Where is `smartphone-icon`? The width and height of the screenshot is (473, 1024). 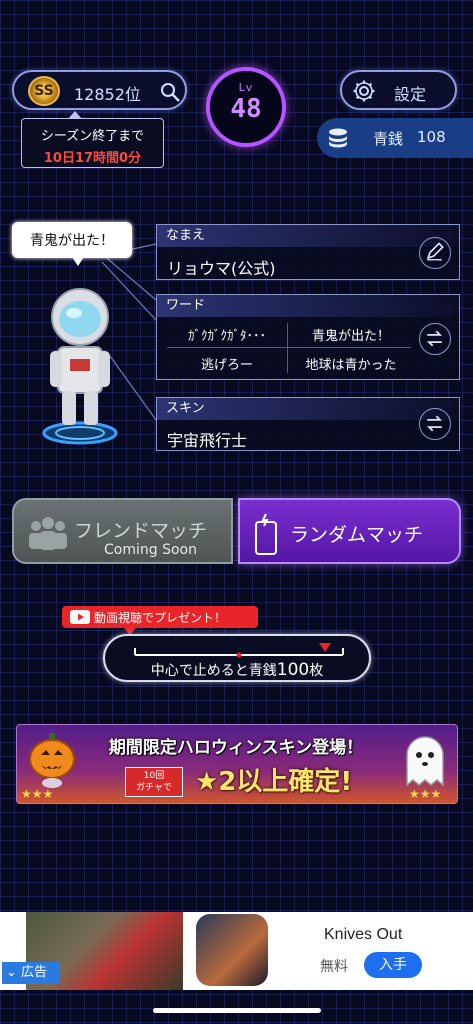 smartphone-icon is located at coordinates (266, 534).